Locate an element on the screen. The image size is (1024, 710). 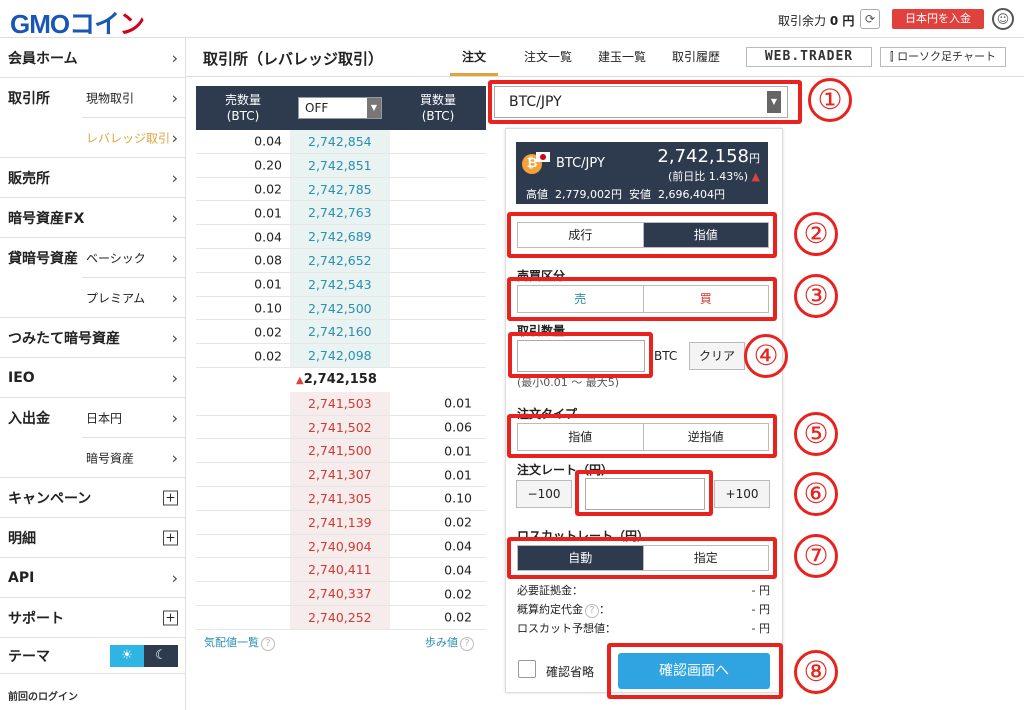
annotation-number-4: ④ is located at coordinates (766, 356).